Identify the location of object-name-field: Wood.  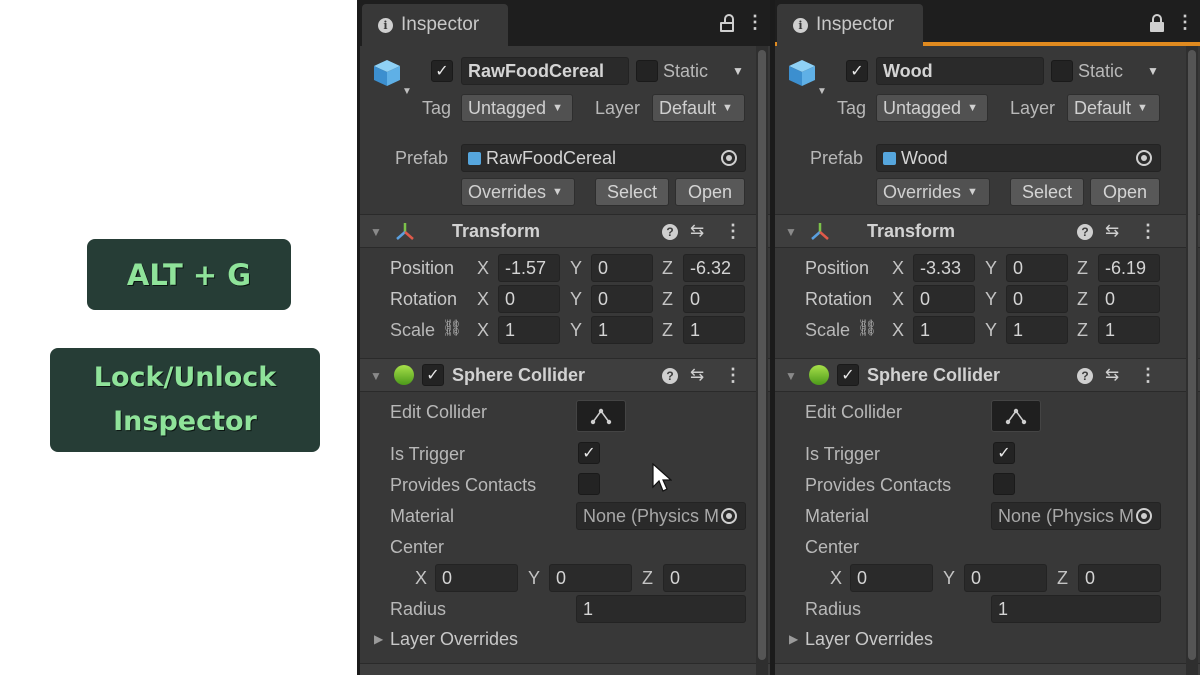
(960, 71).